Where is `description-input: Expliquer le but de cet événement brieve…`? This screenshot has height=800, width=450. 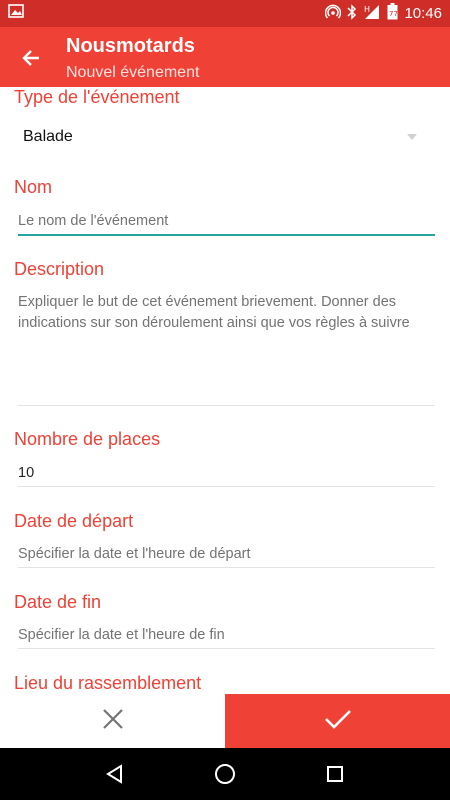
description-input: Expliquer le but de cet événement brieve… is located at coordinates (226, 349).